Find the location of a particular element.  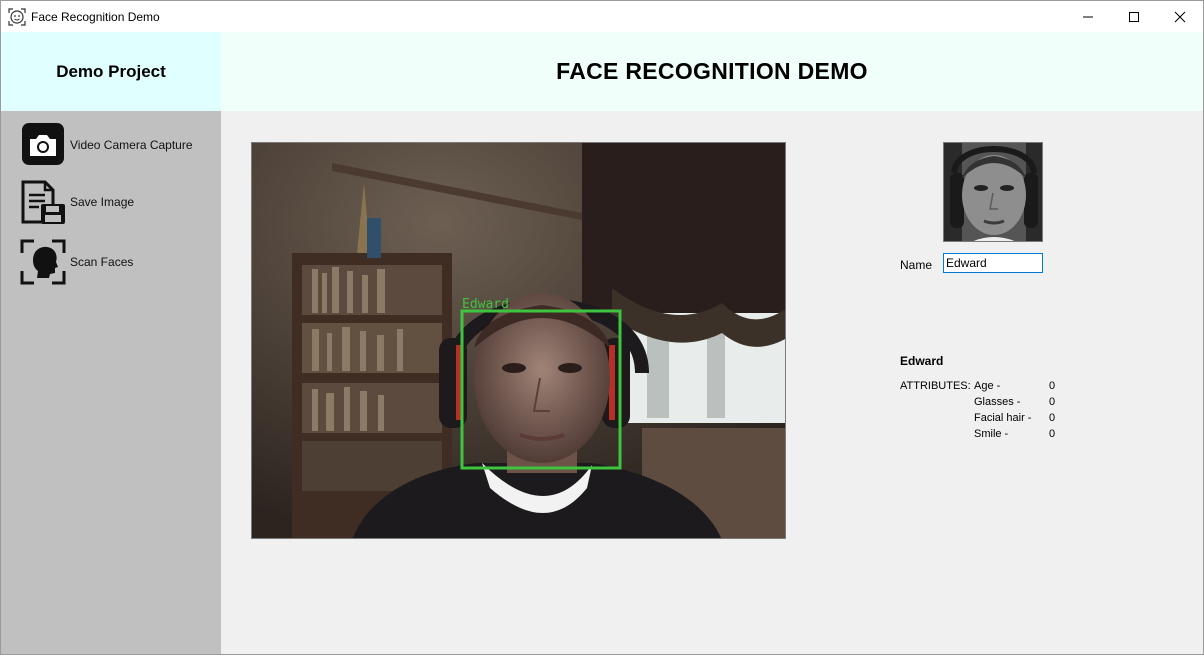

save-document-icon is located at coordinates (43, 202).